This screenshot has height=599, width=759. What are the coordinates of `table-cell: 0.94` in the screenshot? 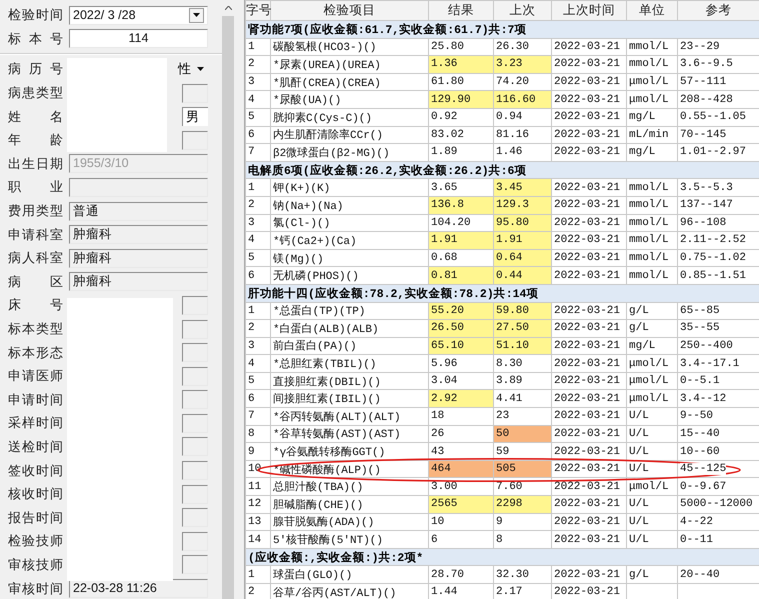 It's located at (523, 117).